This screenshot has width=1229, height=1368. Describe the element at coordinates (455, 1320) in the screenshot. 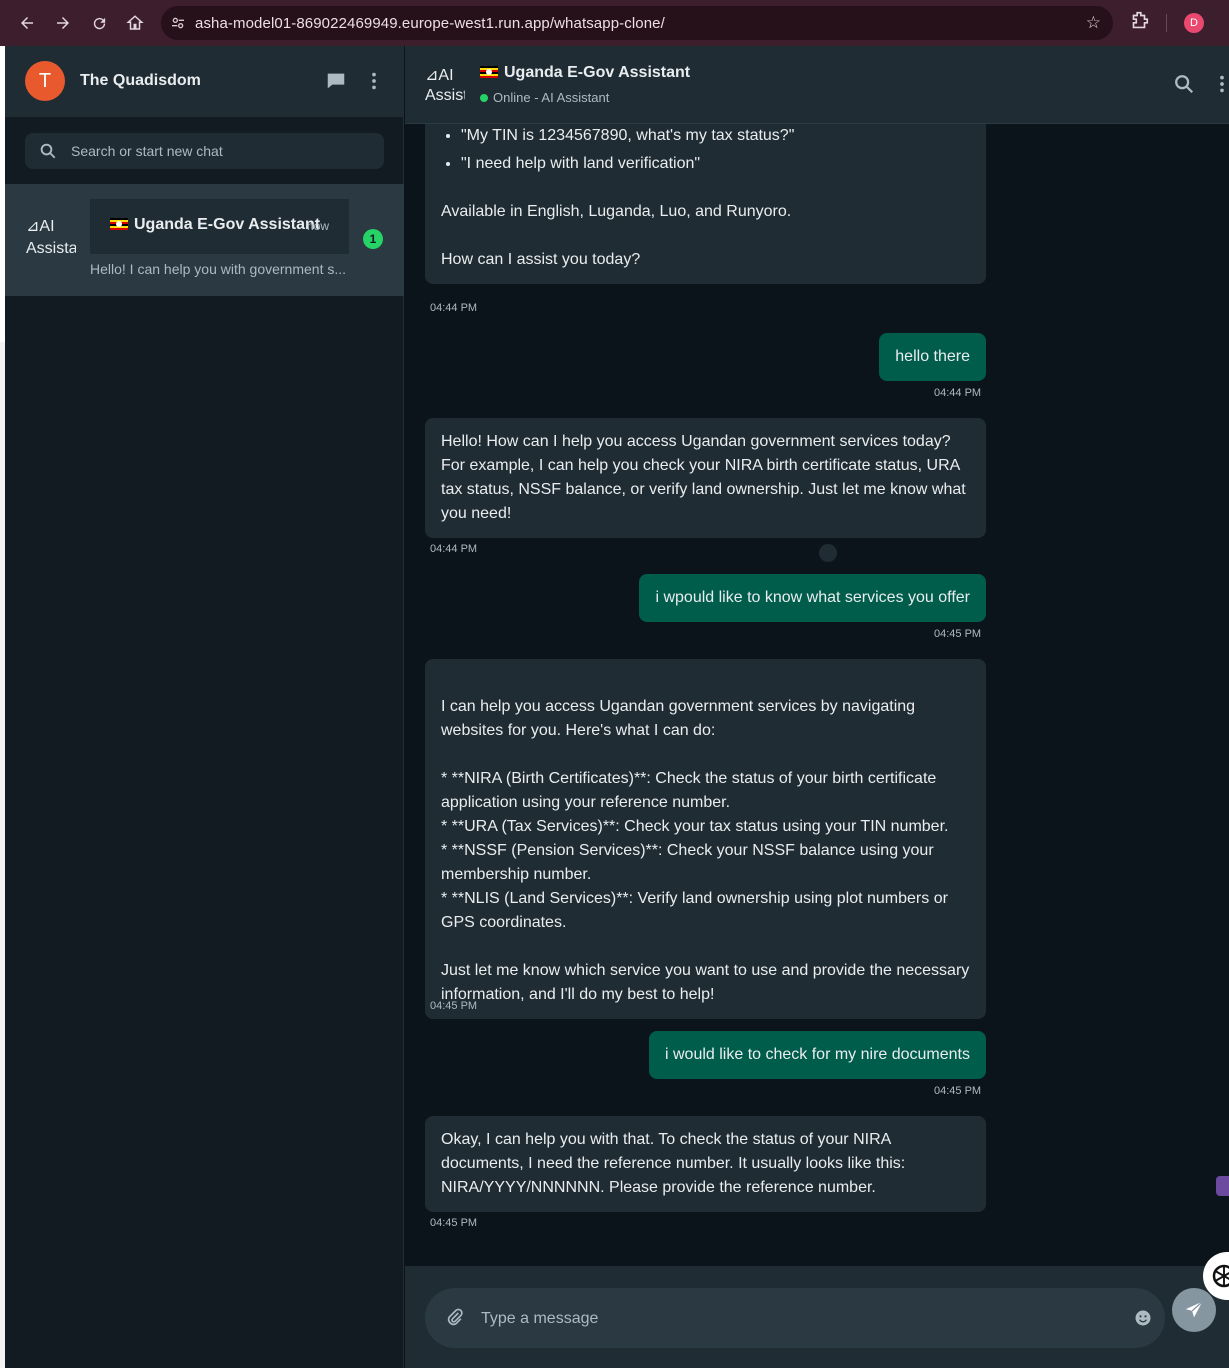

I see `paperclip-icon` at that location.